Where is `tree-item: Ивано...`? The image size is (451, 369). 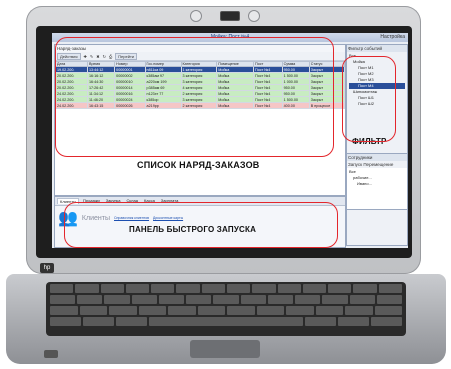 tree-item: Ивано... is located at coordinates (377, 184).